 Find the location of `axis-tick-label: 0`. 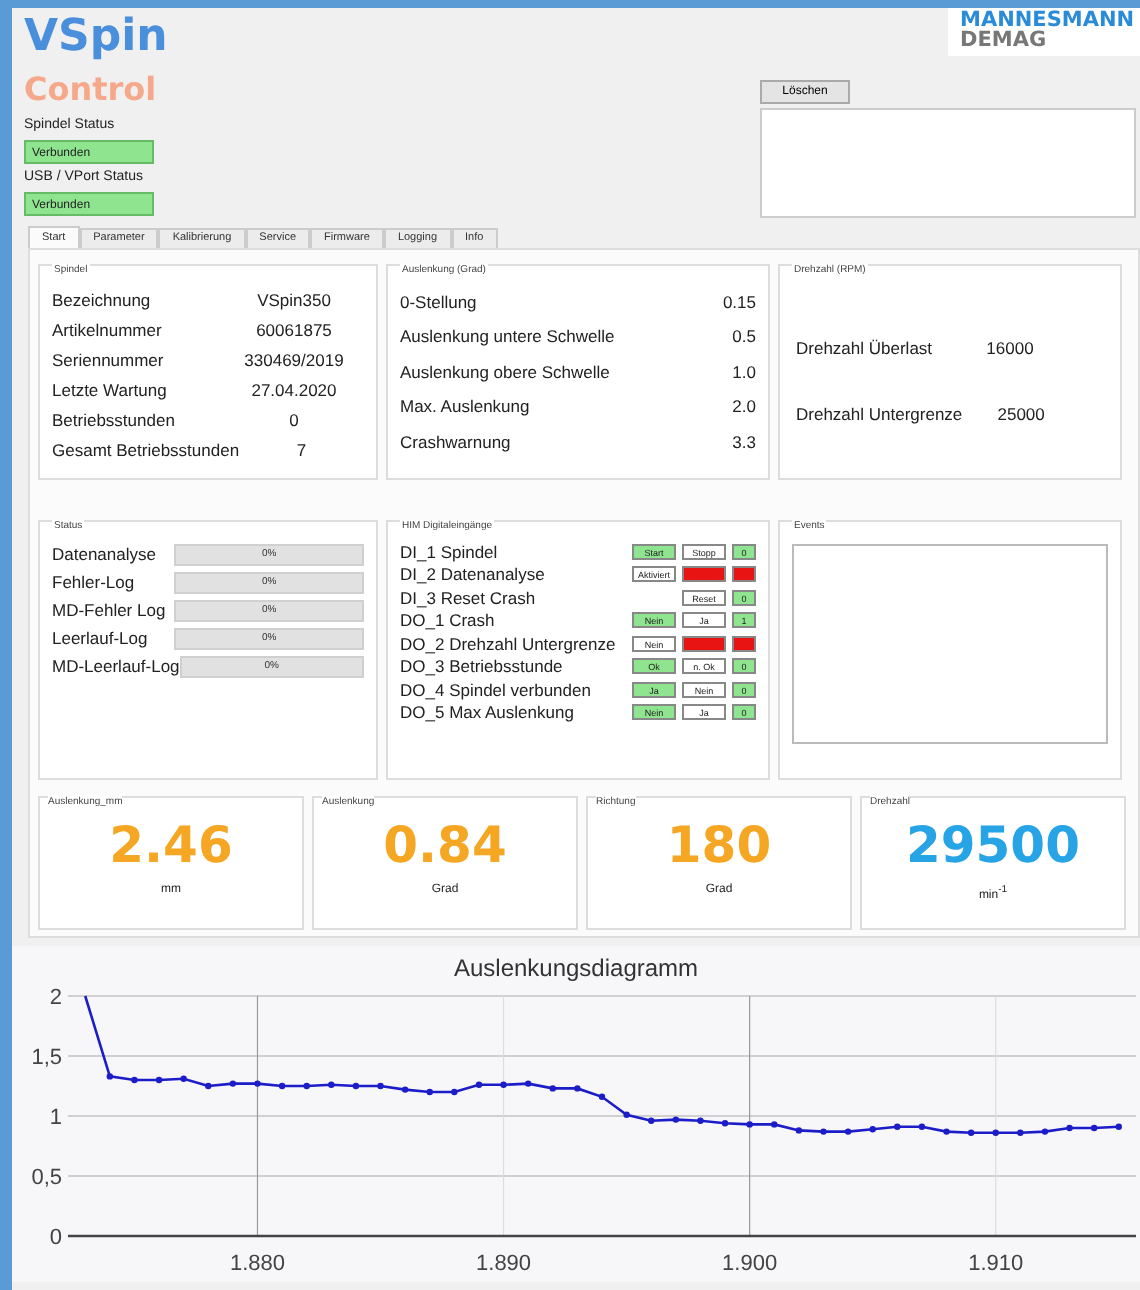

axis-tick-label: 0 is located at coordinates (55, 1238).